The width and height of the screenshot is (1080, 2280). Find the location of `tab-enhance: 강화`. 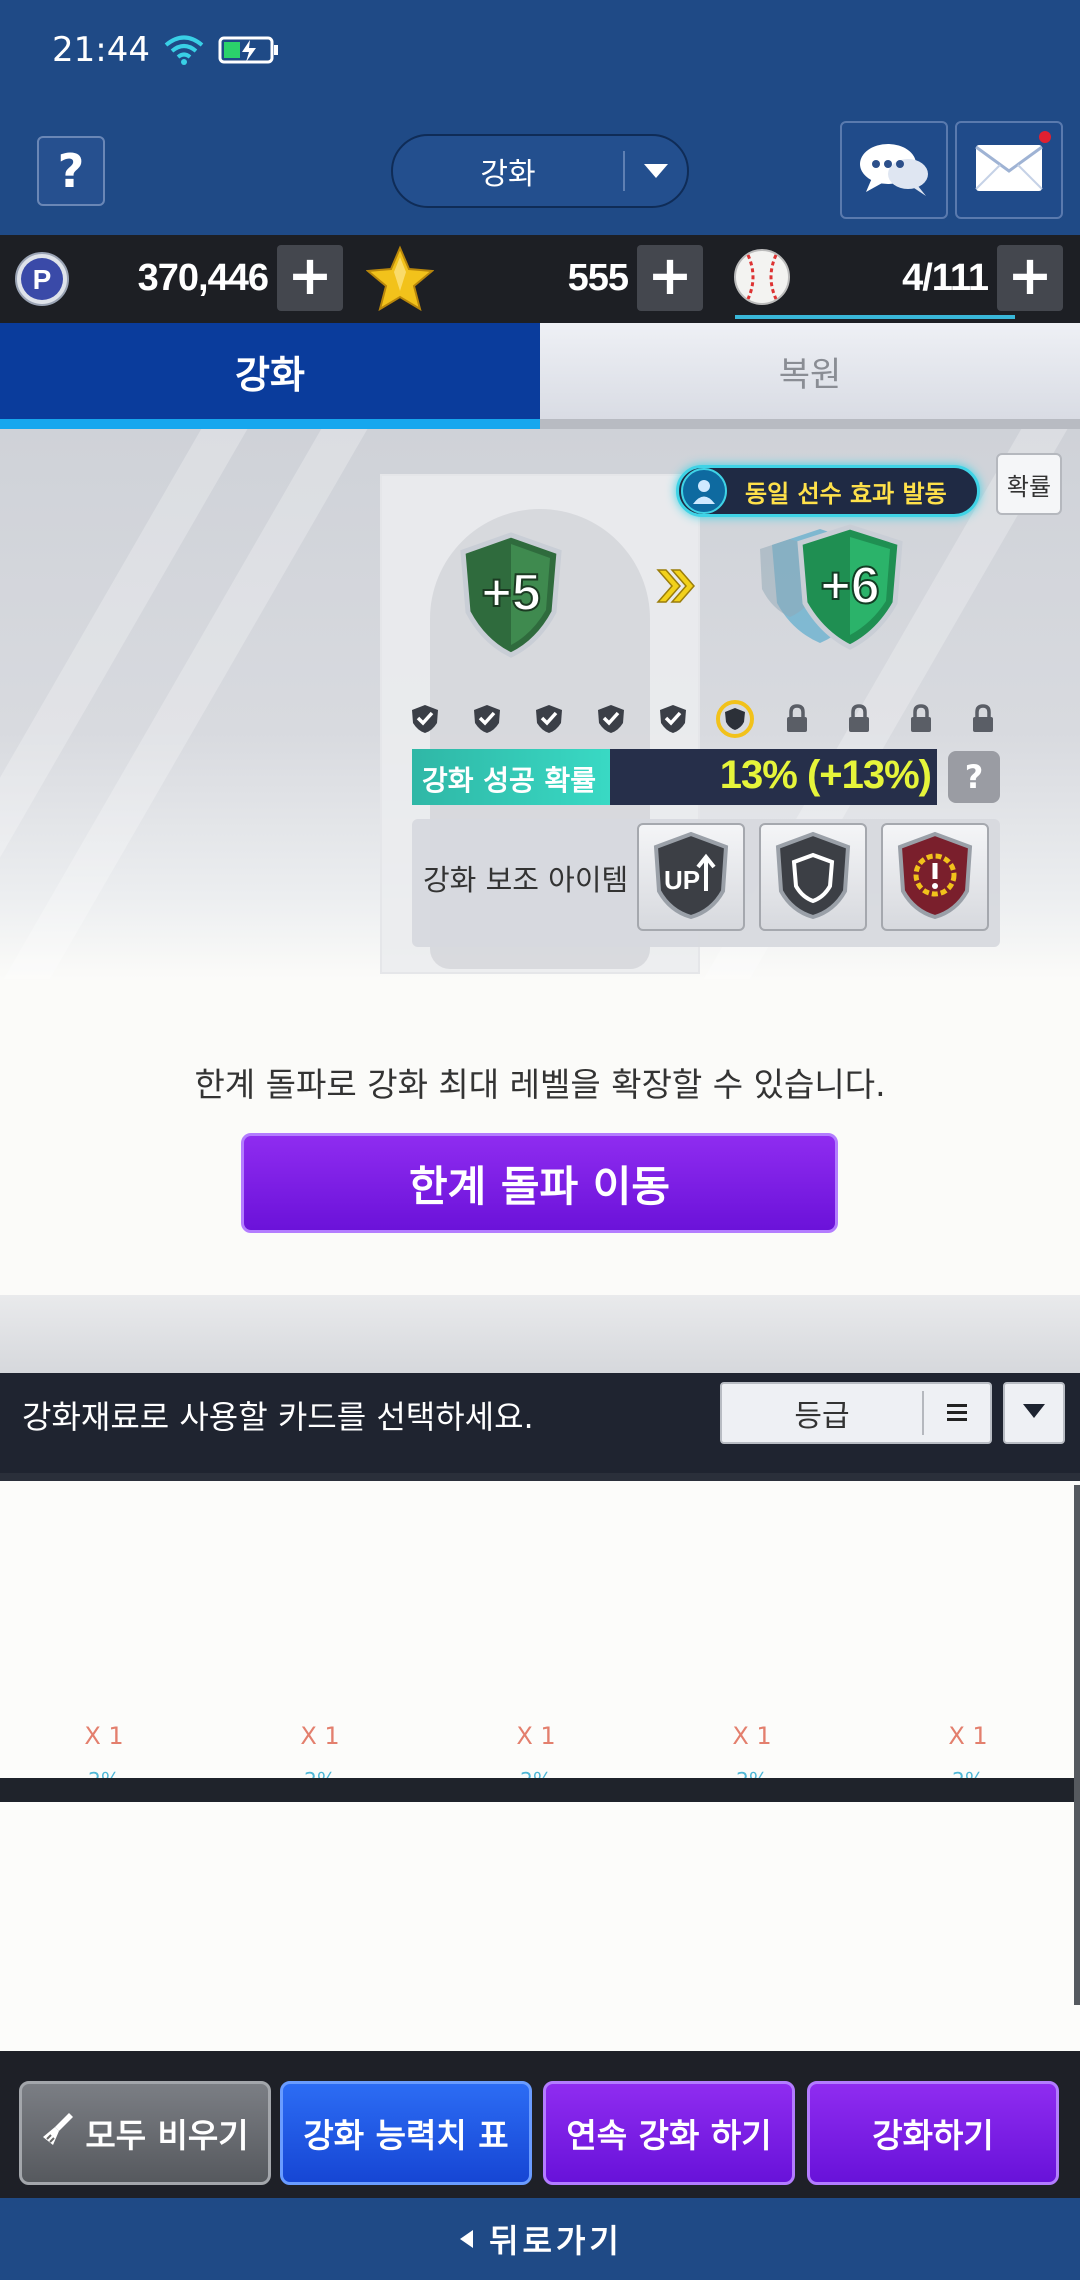

tab-enhance: 강화 is located at coordinates (270, 376).